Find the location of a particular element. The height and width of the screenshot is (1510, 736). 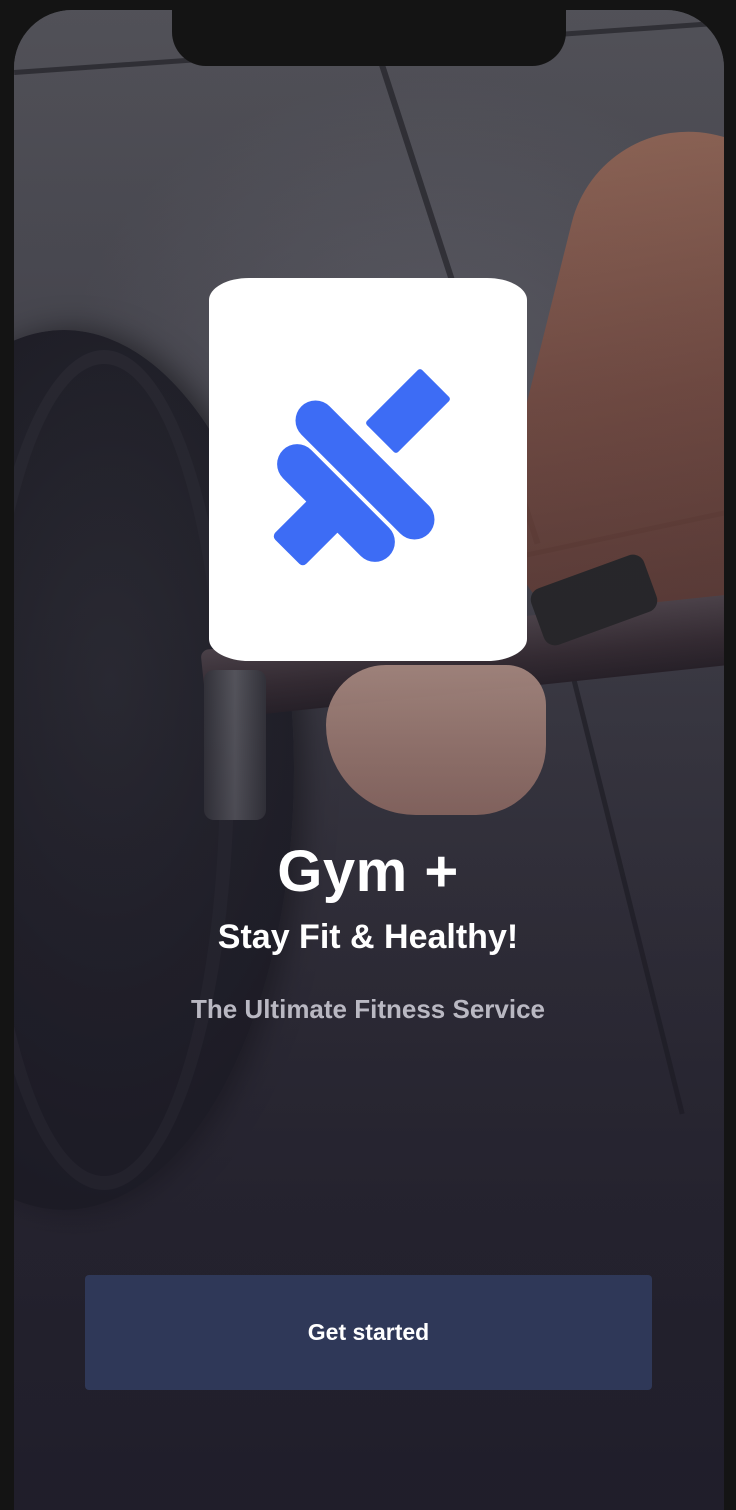

app-subtitle: Stay Fit & Healthy! is located at coordinates (368, 937).